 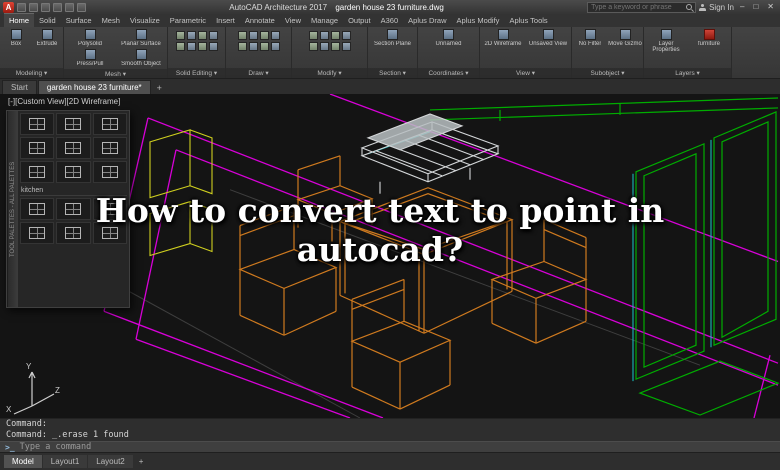 What do you see at coordinates (141, 44) in the screenshot?
I see `ribbon-button-label: Planar Surface` at bounding box center [141, 44].